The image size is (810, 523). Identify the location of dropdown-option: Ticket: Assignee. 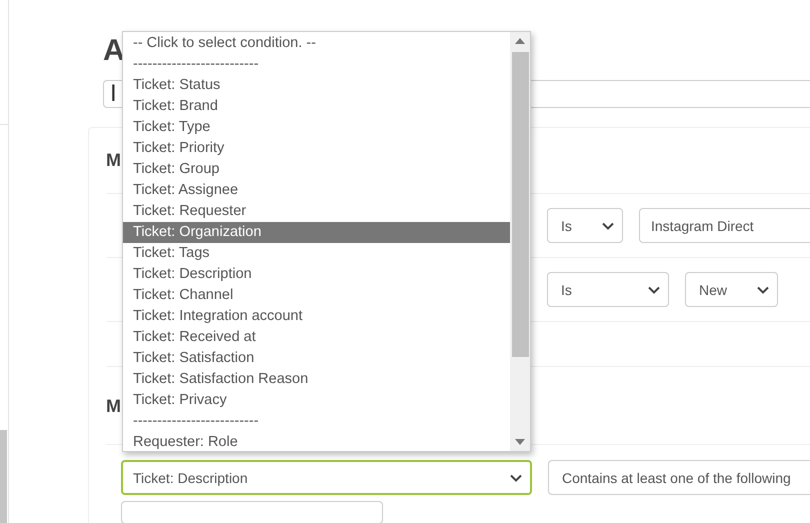
(316, 190).